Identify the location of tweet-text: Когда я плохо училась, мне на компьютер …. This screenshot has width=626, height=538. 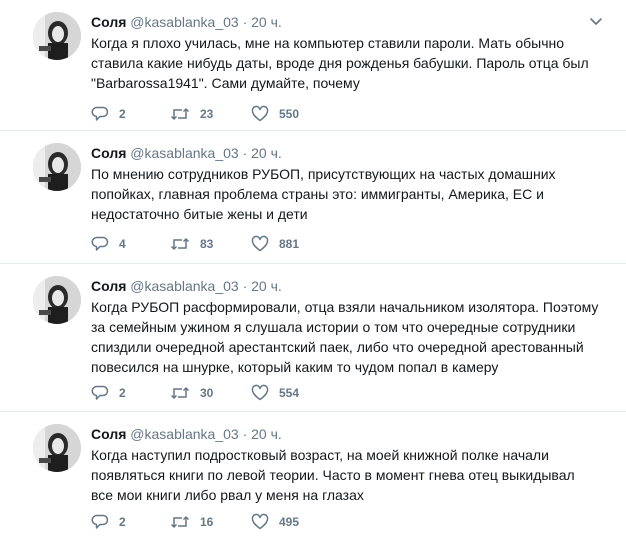
(340, 63).